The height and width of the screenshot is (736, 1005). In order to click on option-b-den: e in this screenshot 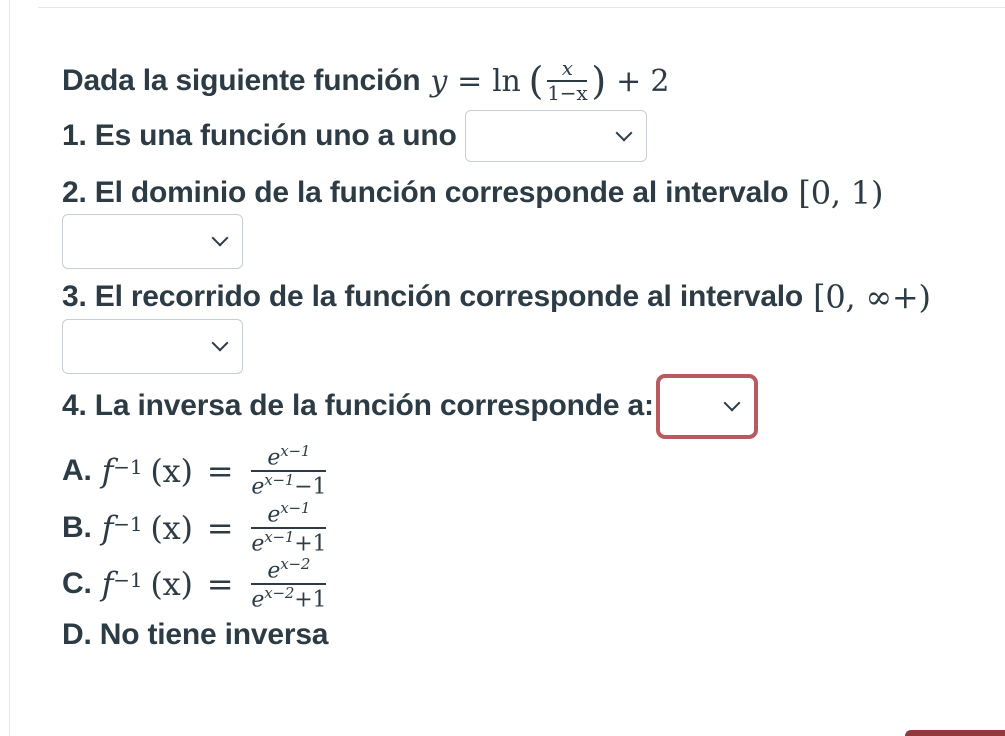, I will do `click(258, 544)`.